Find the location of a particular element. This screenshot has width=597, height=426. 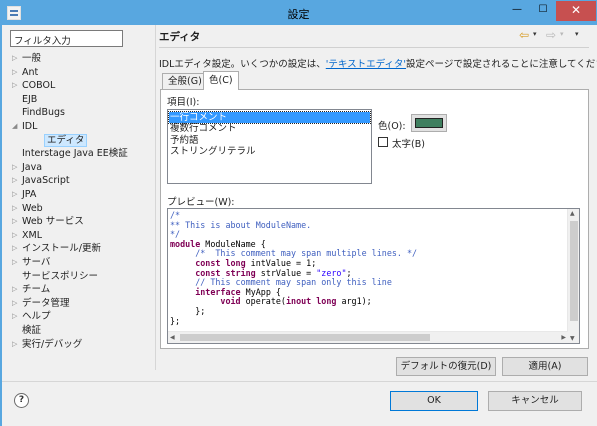

tree-item-label: COBOL is located at coordinates (38, 85).